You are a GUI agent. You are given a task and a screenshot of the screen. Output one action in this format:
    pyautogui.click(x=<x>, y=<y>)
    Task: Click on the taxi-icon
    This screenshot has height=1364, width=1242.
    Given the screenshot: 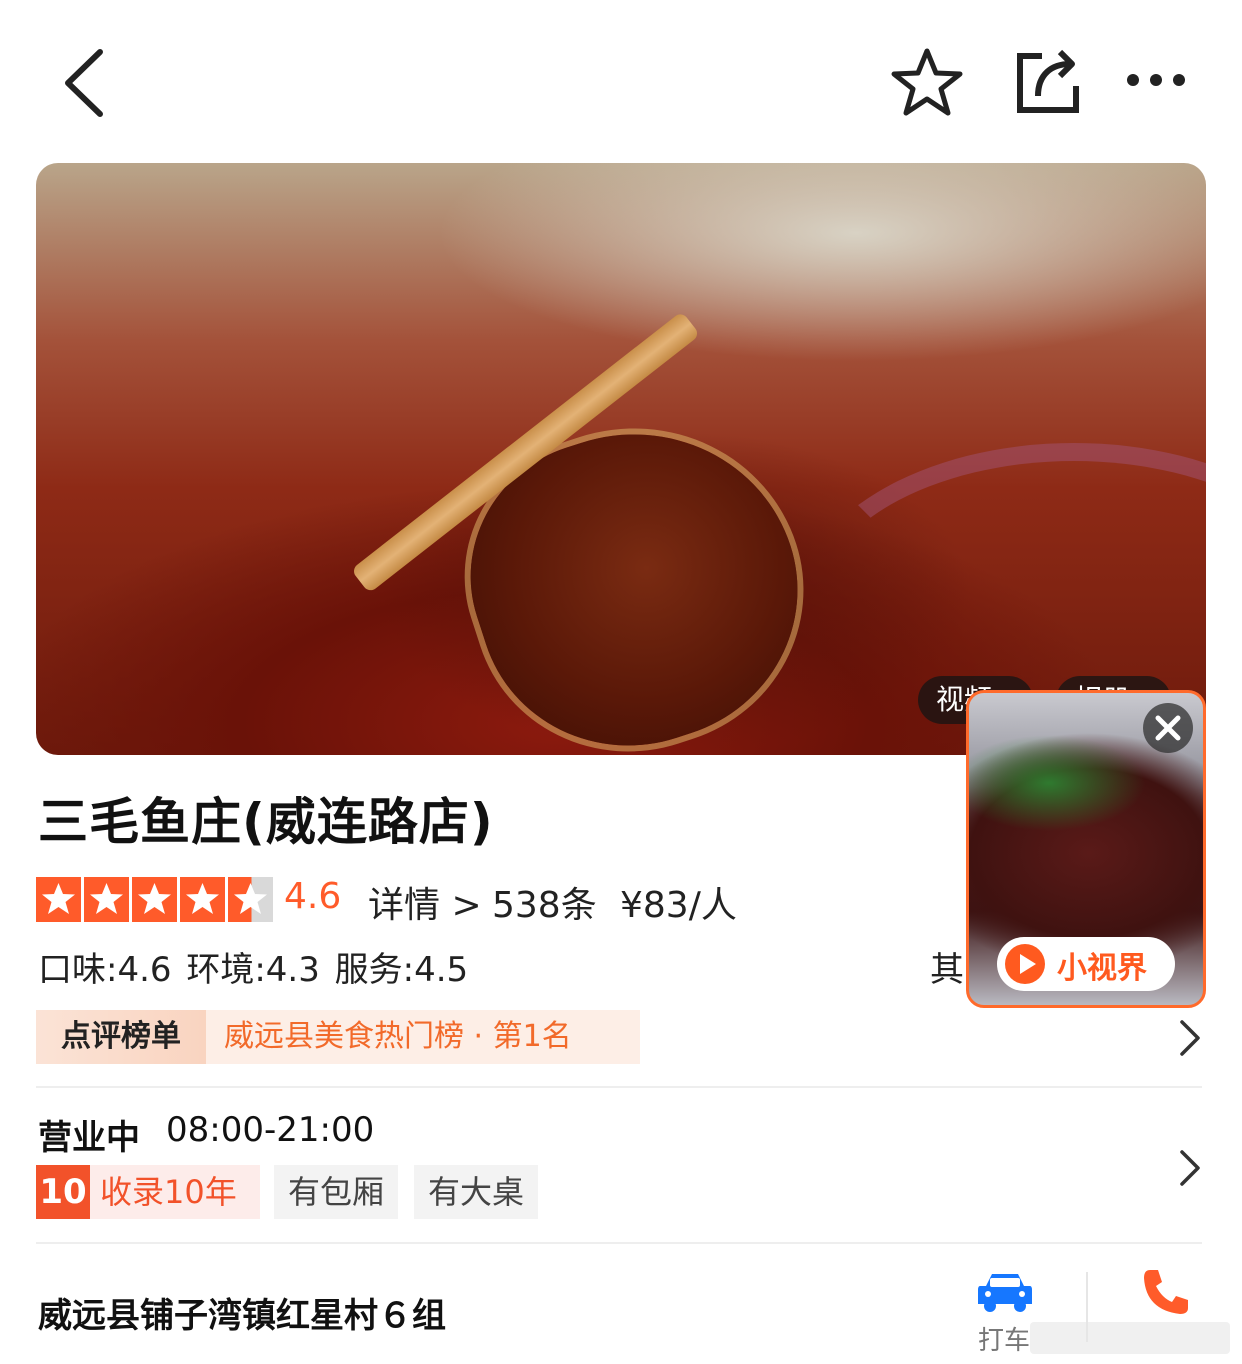 What is the action you would take?
    pyautogui.click(x=1005, y=1292)
    